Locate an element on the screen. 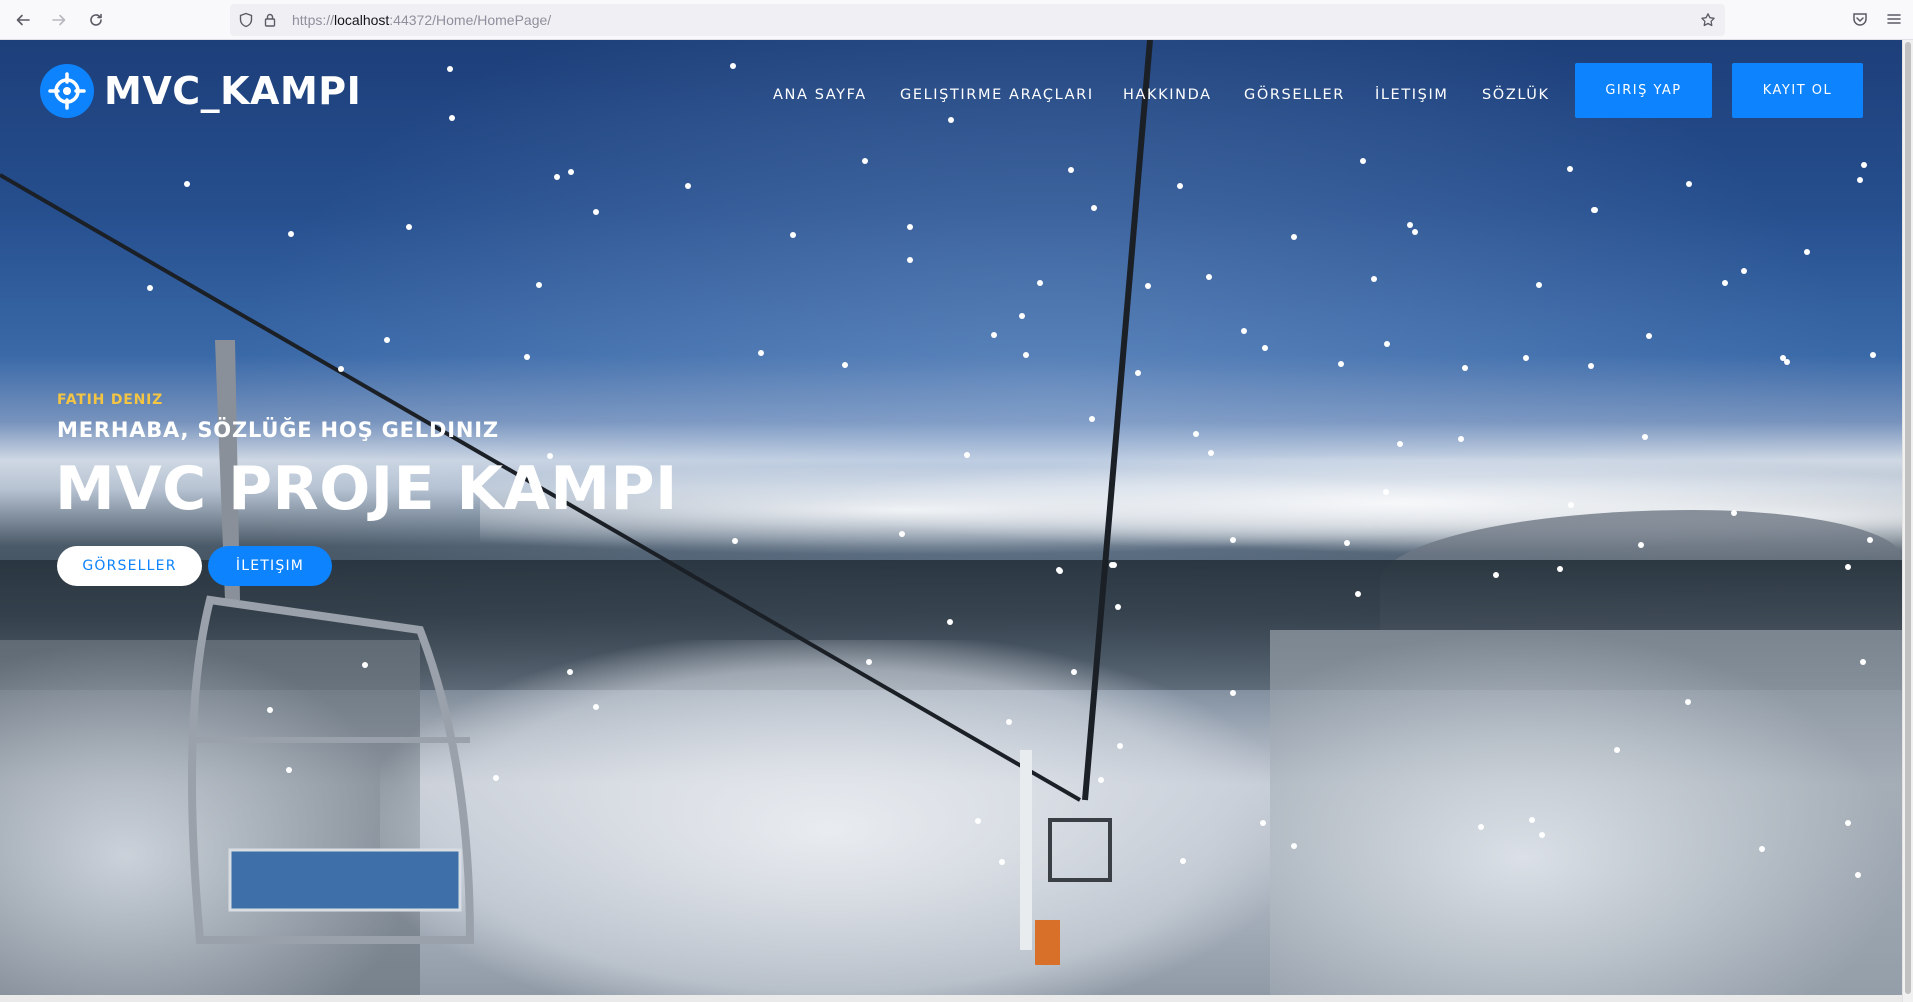 The height and width of the screenshot is (1002, 1913). nav-item-about: HAKKINDA is located at coordinates (1167, 95).